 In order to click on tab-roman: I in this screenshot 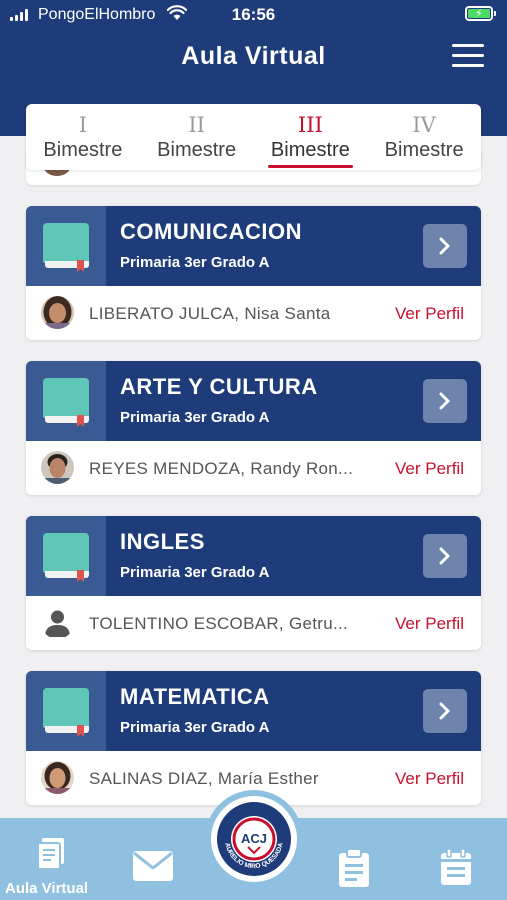, I will do `click(83, 125)`.